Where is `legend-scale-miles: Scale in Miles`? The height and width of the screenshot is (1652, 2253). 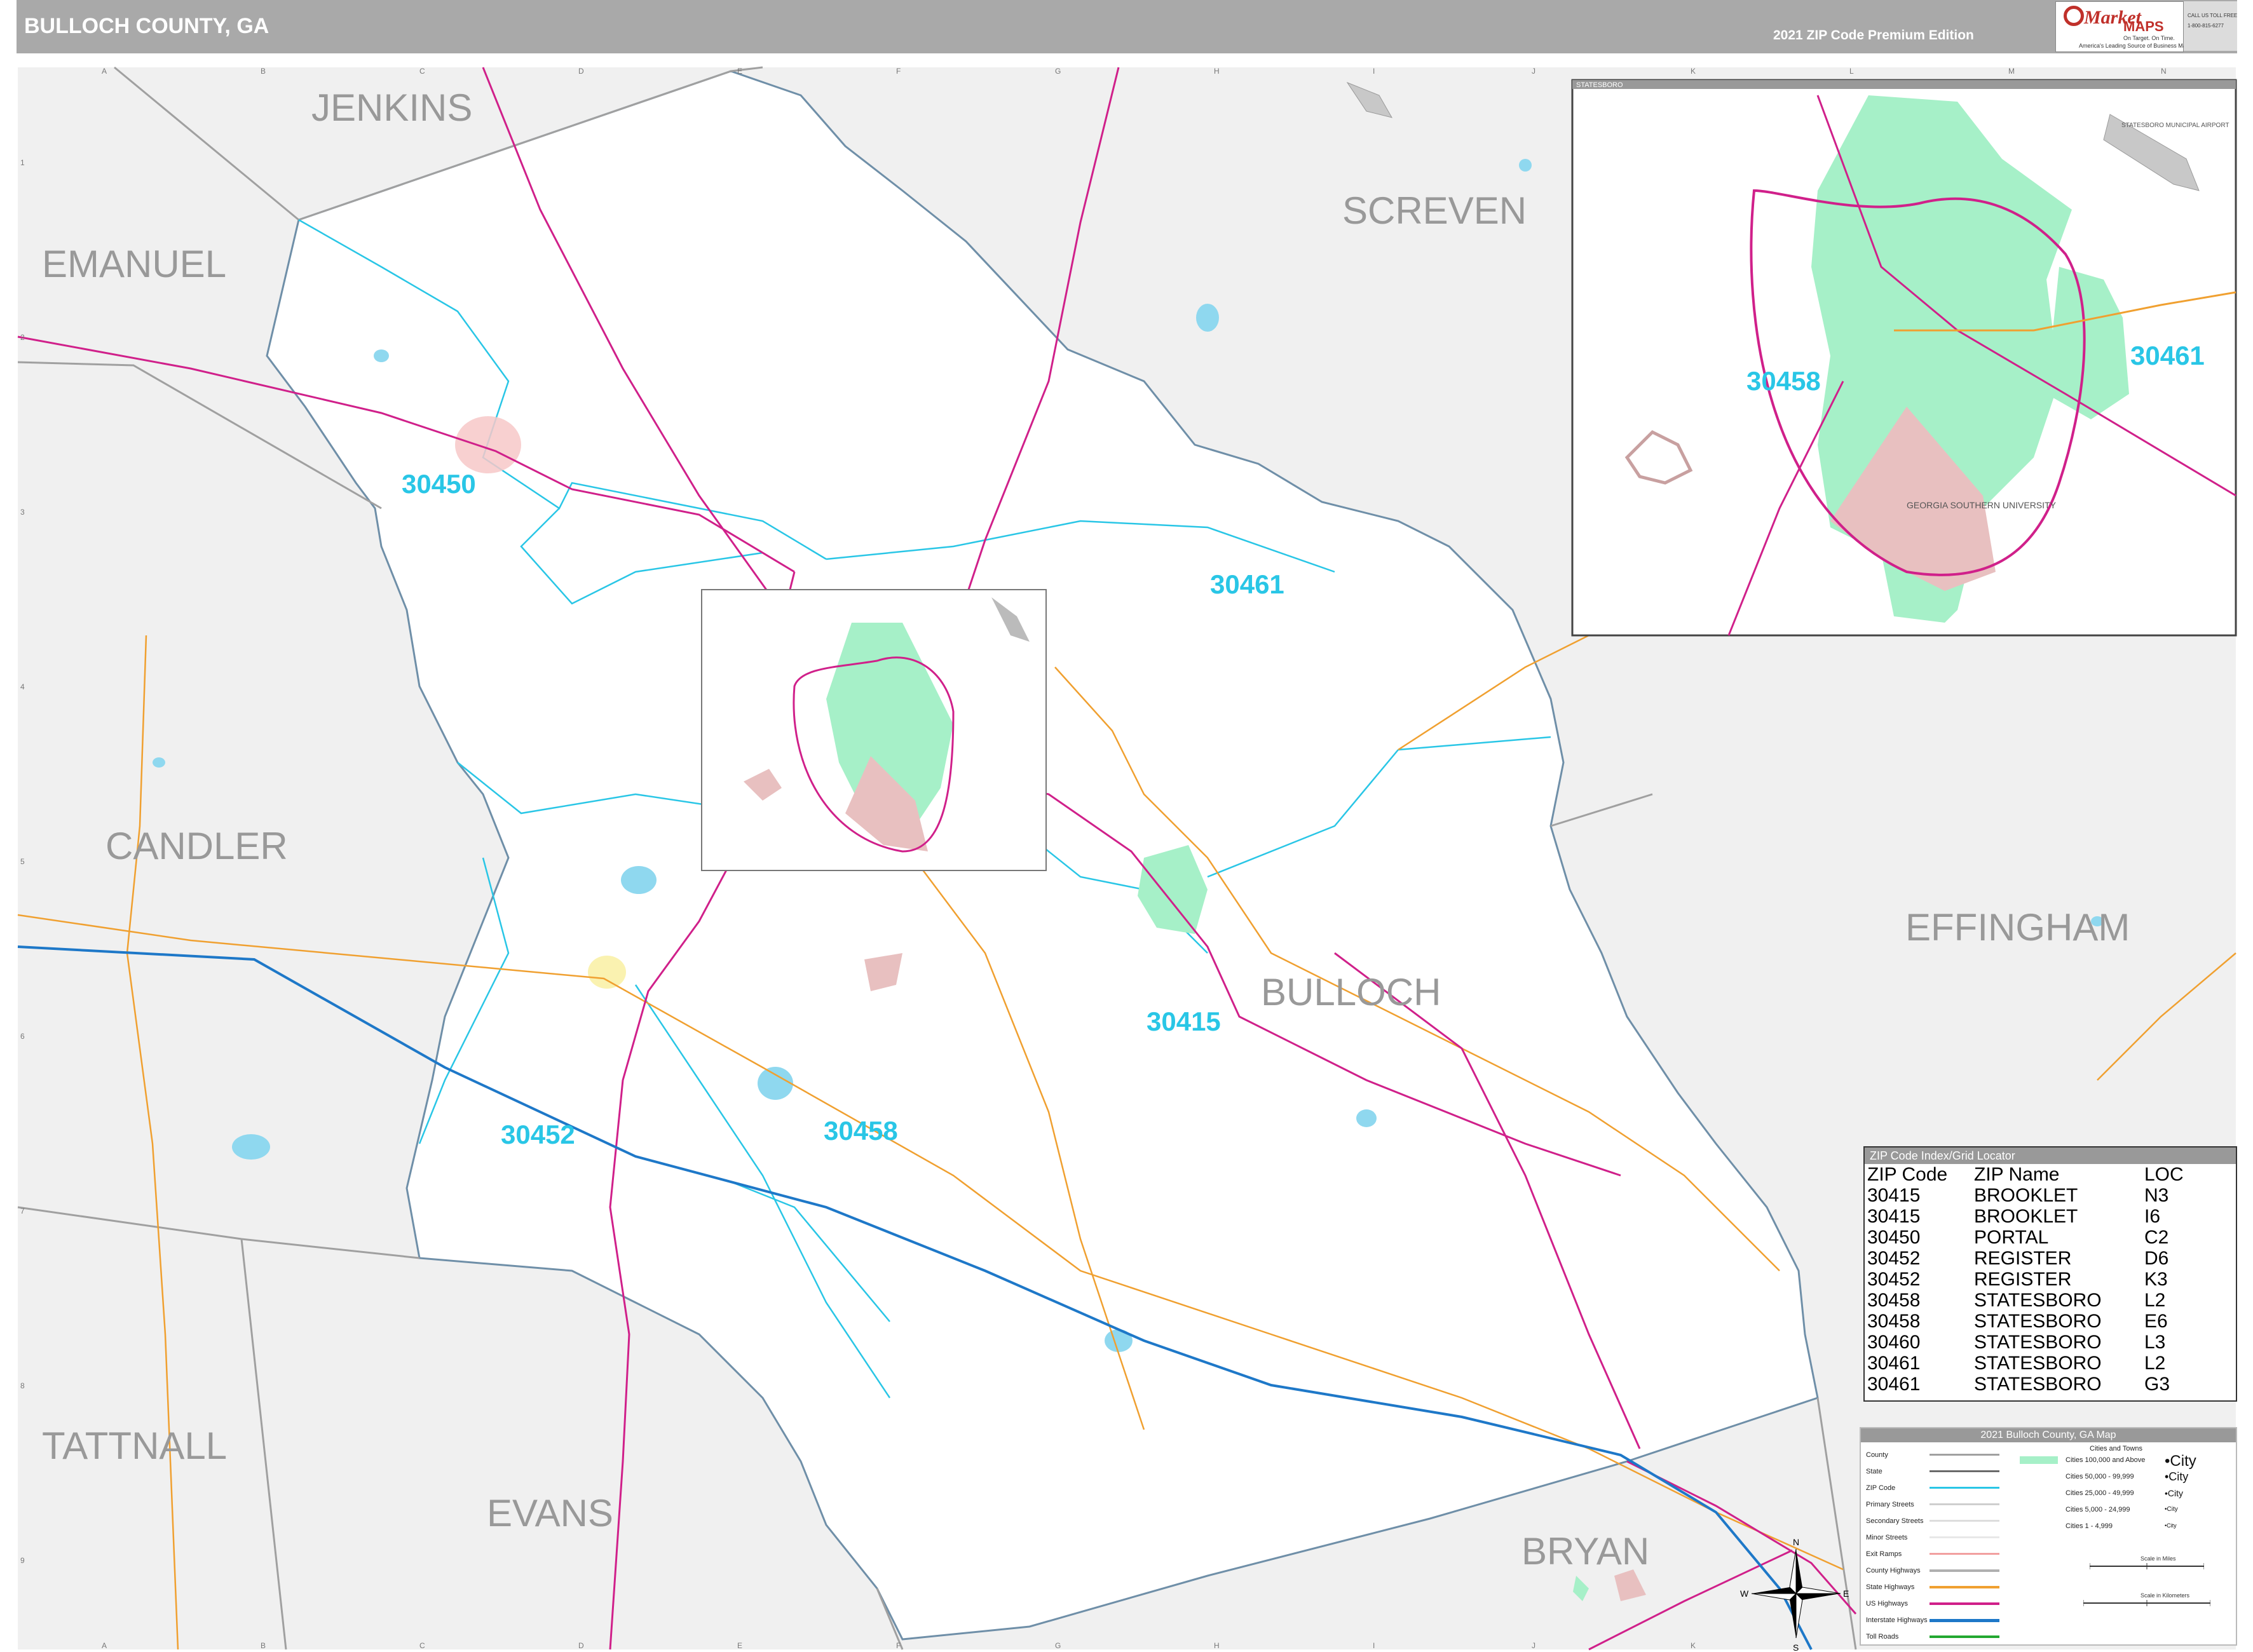 legend-scale-miles: Scale in Miles is located at coordinates (2158, 1558).